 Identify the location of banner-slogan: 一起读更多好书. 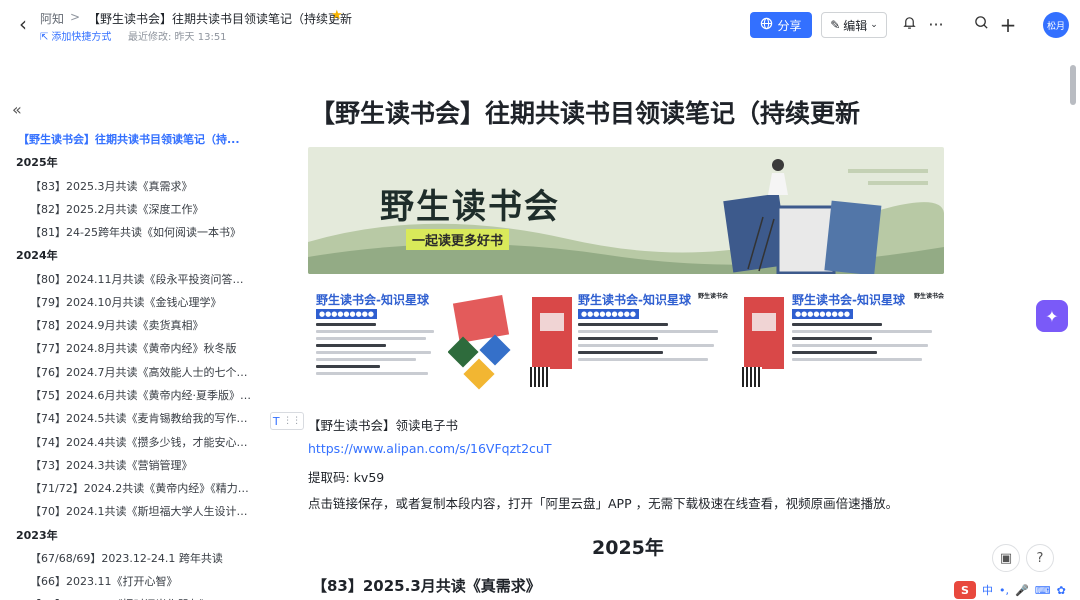
(458, 239).